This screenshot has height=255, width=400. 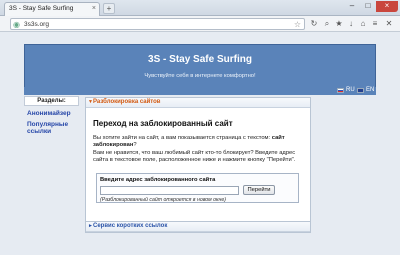 What do you see at coordinates (157, 24) in the screenshot?
I see `address-bar: ◉ 3s3s.org ☆` at bounding box center [157, 24].